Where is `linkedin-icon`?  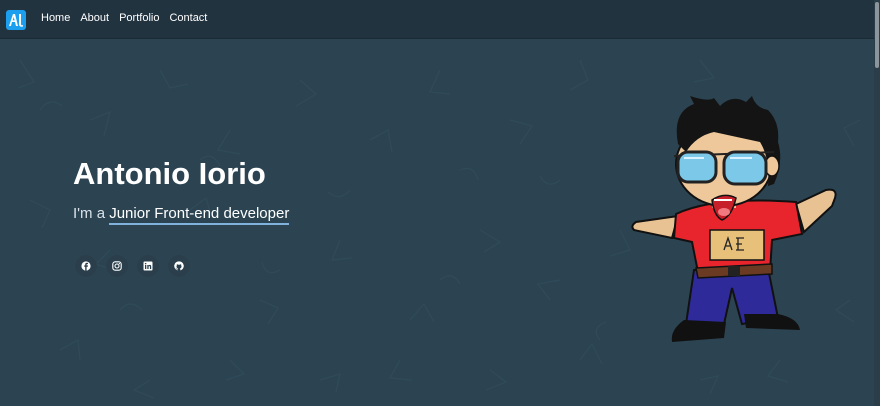 linkedin-icon is located at coordinates (148, 266).